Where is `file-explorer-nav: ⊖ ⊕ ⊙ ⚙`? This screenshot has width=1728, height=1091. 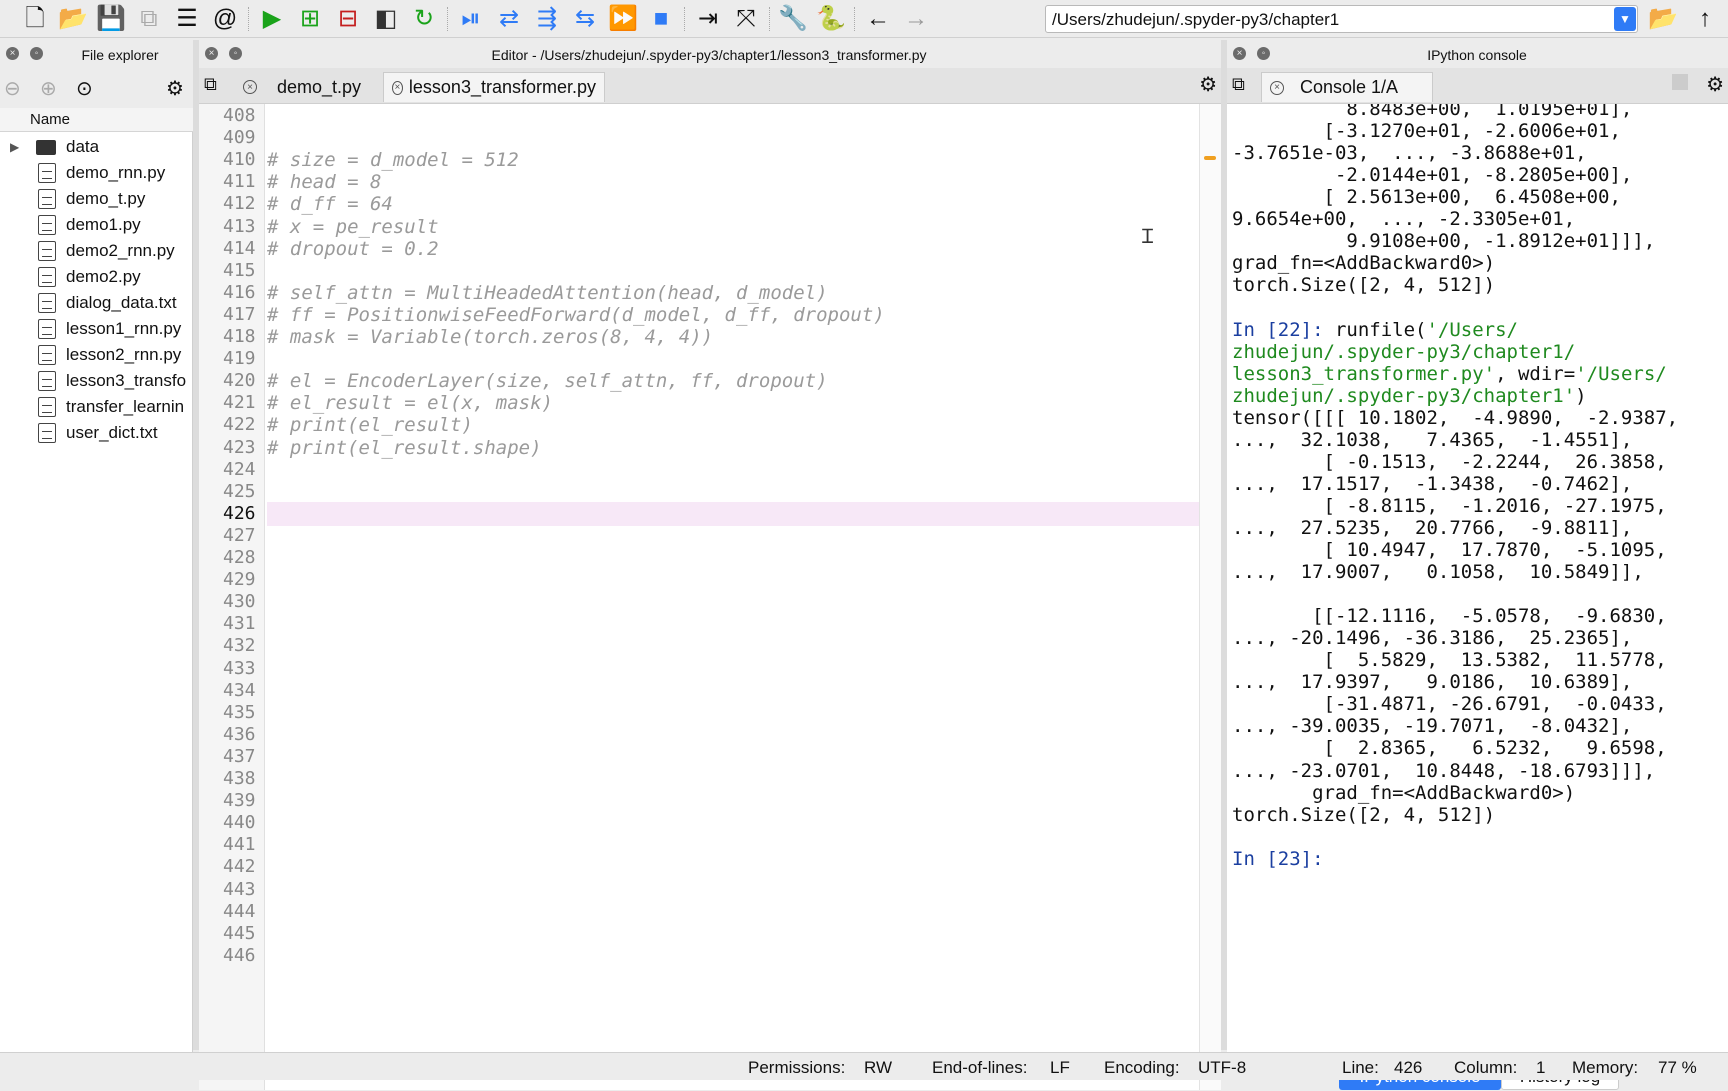 file-explorer-nav: ⊖ ⊕ ⊙ ⚙ is located at coordinates (96, 88).